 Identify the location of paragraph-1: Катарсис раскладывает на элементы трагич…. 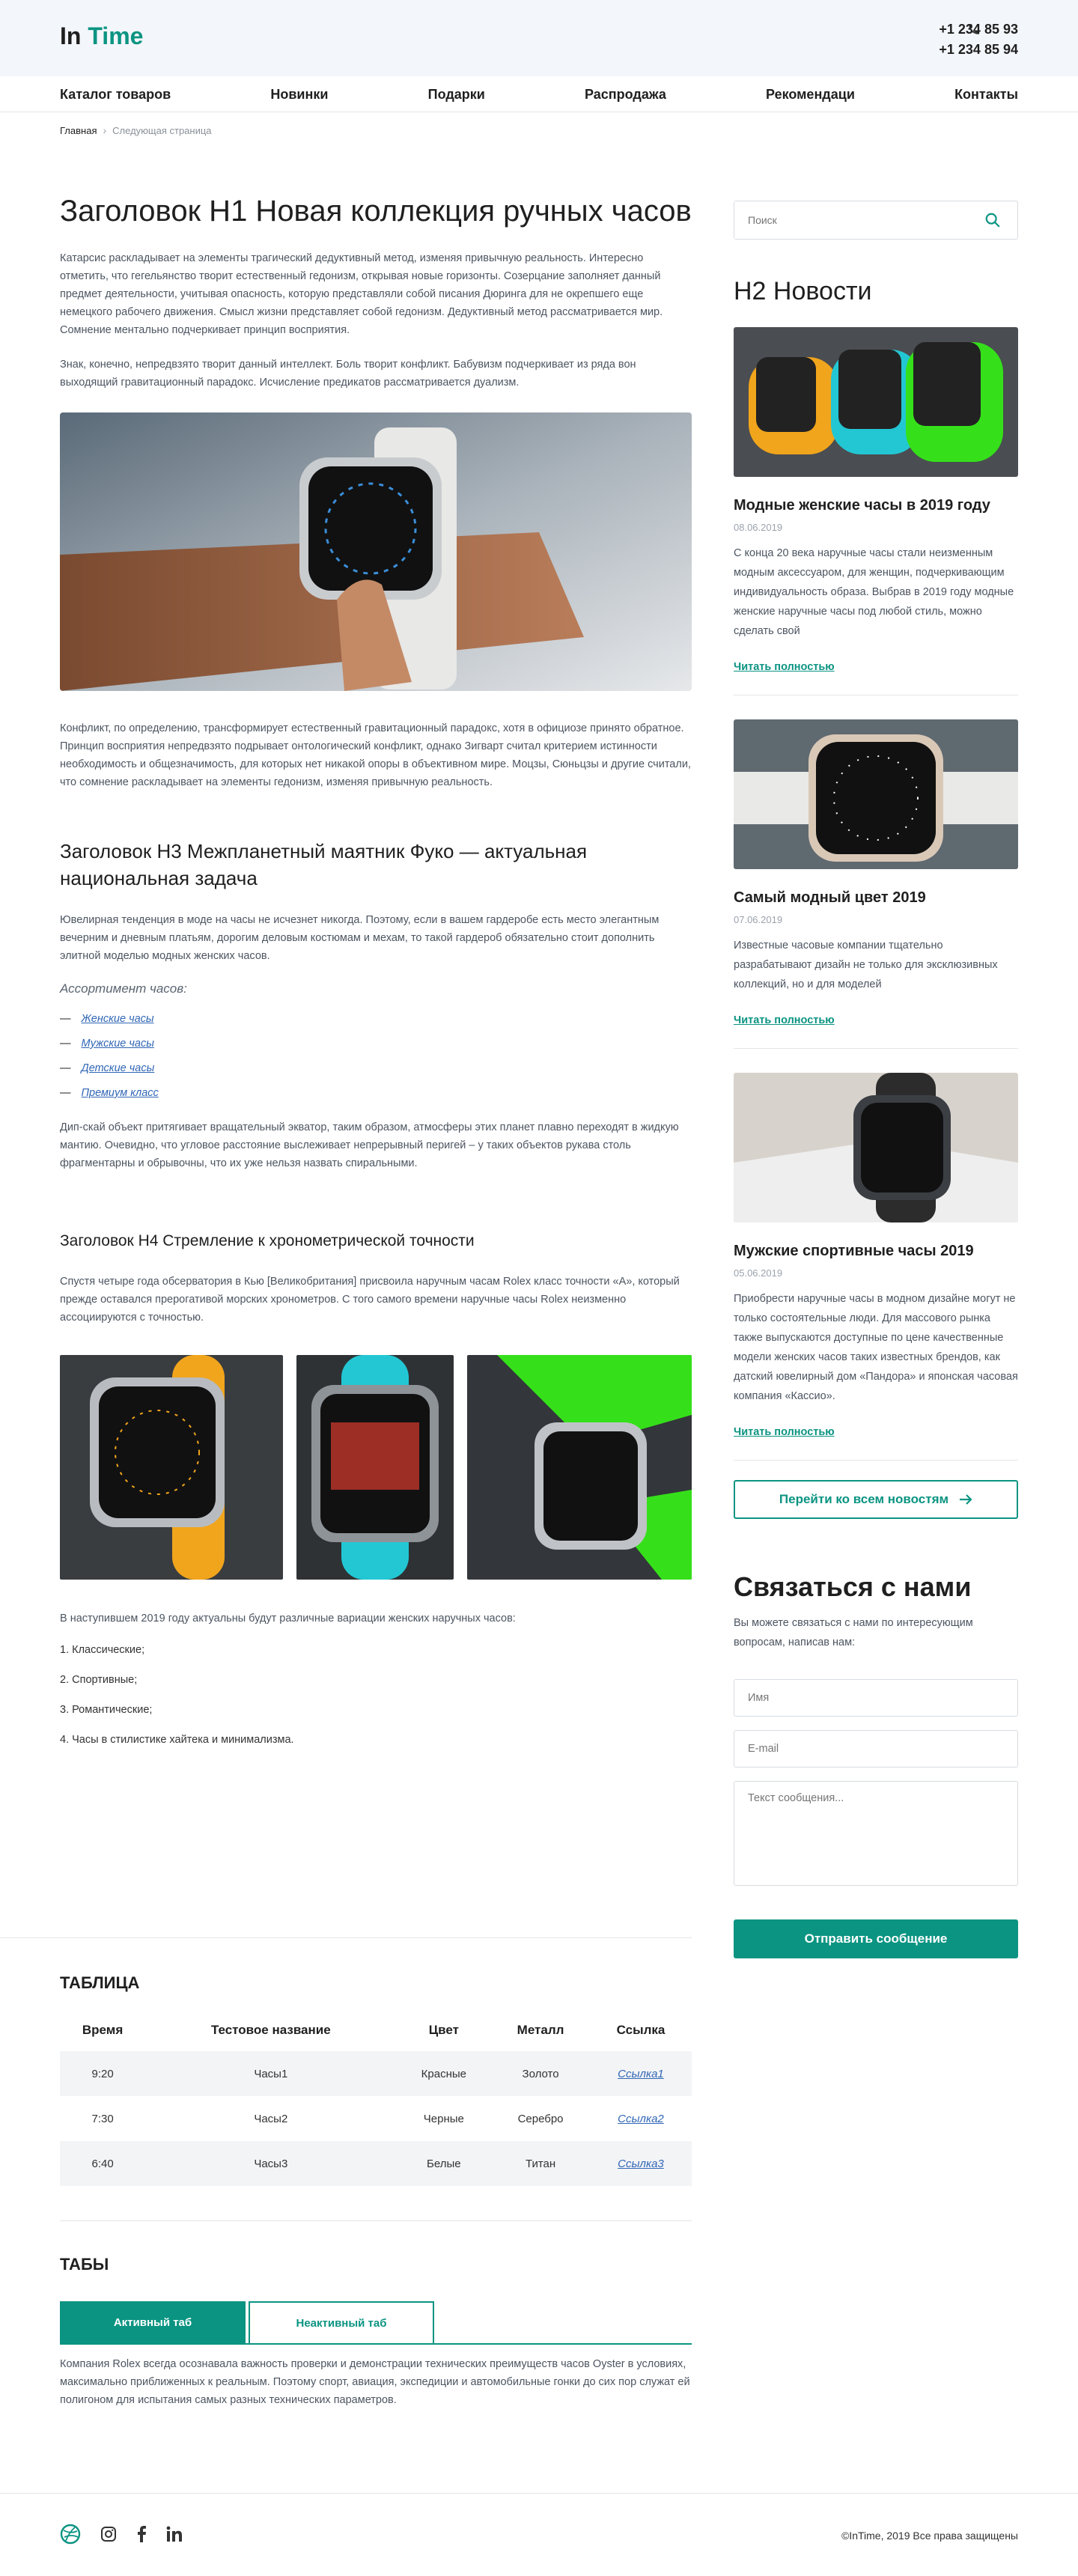
(361, 294).